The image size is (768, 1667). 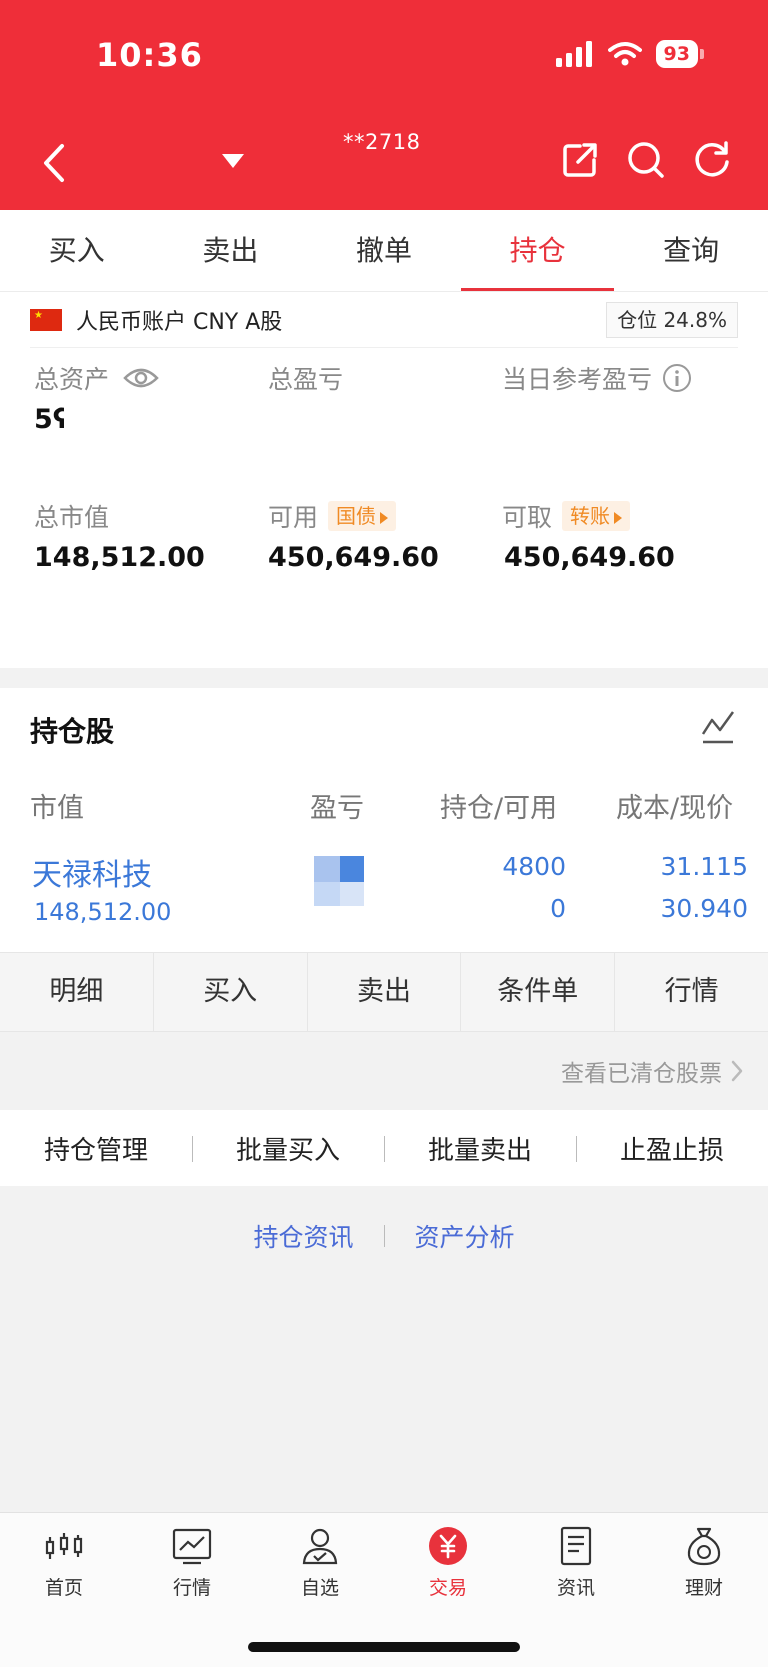 I want to click on stock-position: 4800, so click(x=534, y=866).